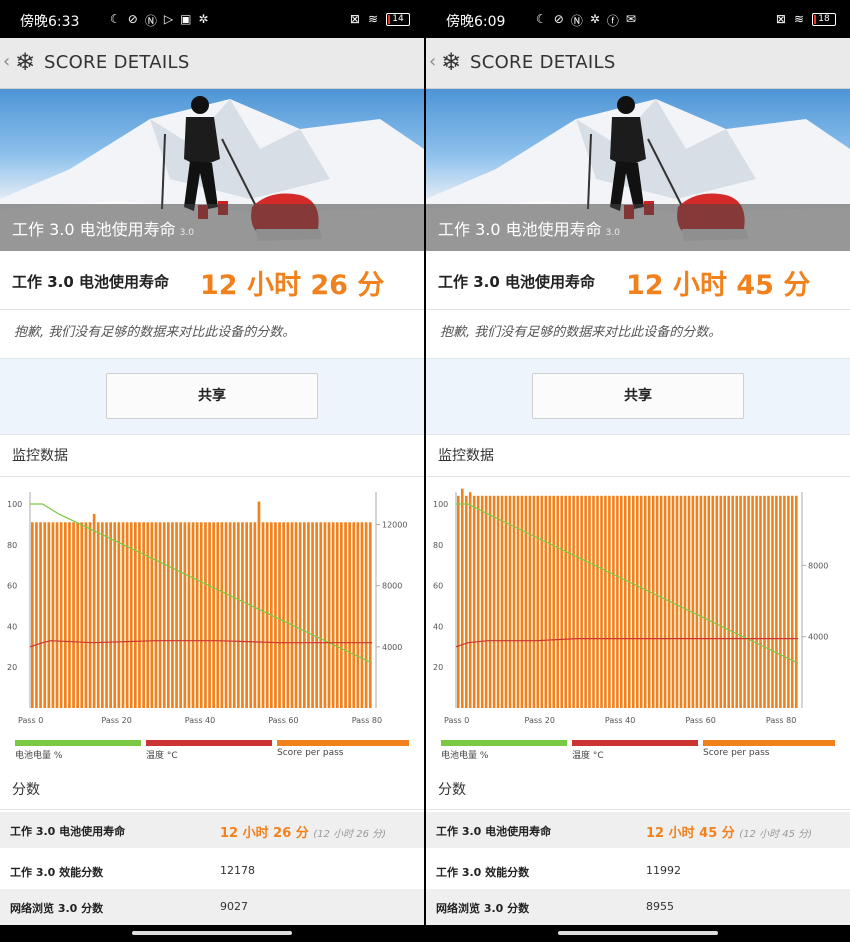 This screenshot has width=850, height=942. I want to click on x-tick-label: Pass 0, so click(456, 720).